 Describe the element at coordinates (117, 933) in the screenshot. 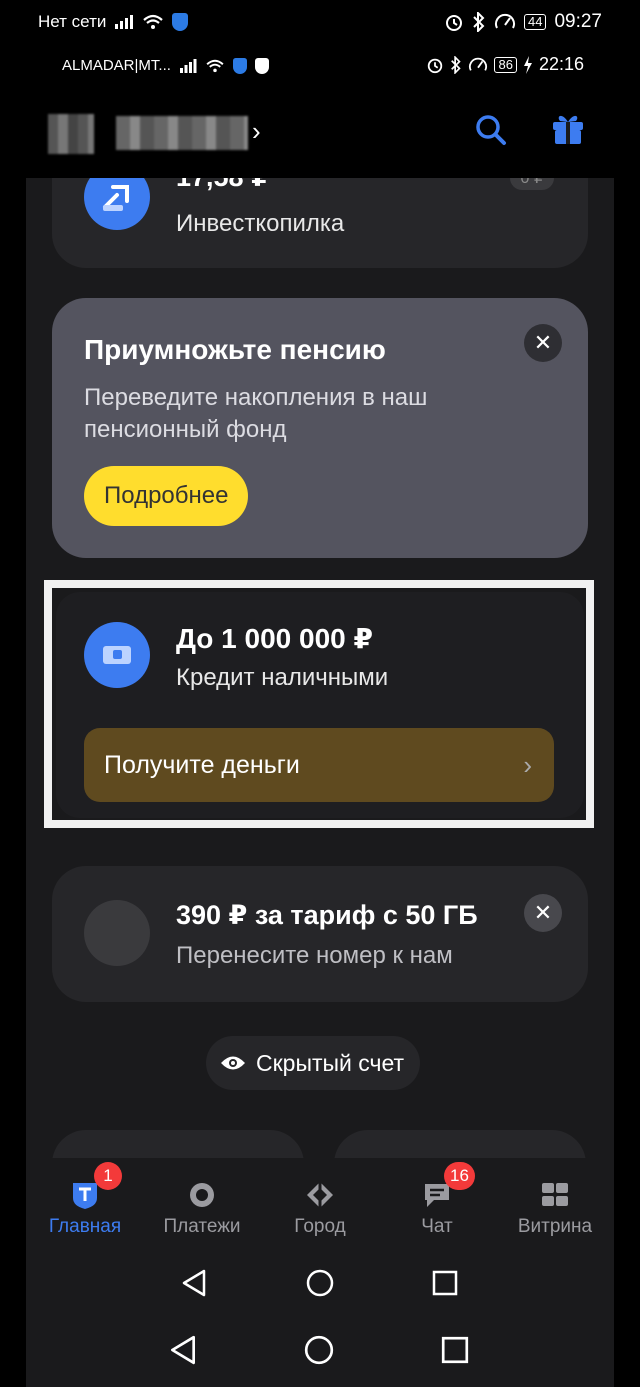

I see `tariff-icon` at that location.